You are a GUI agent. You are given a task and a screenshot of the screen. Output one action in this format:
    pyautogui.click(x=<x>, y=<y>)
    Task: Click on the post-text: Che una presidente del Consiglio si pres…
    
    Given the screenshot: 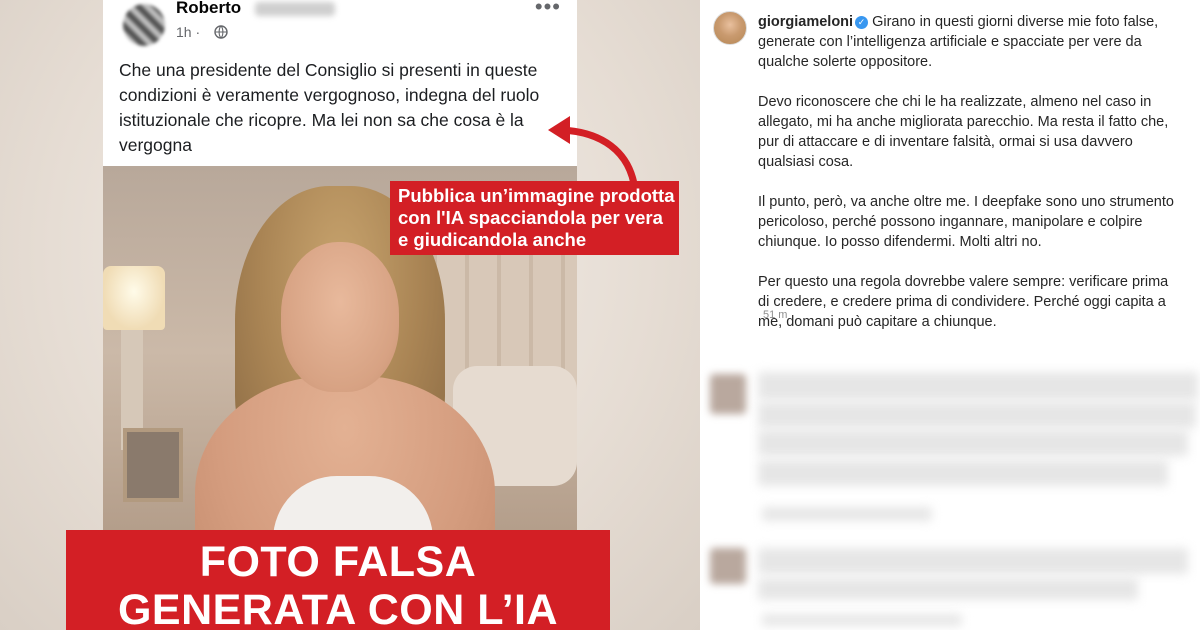 What is the action you would take?
    pyautogui.click(x=329, y=107)
    